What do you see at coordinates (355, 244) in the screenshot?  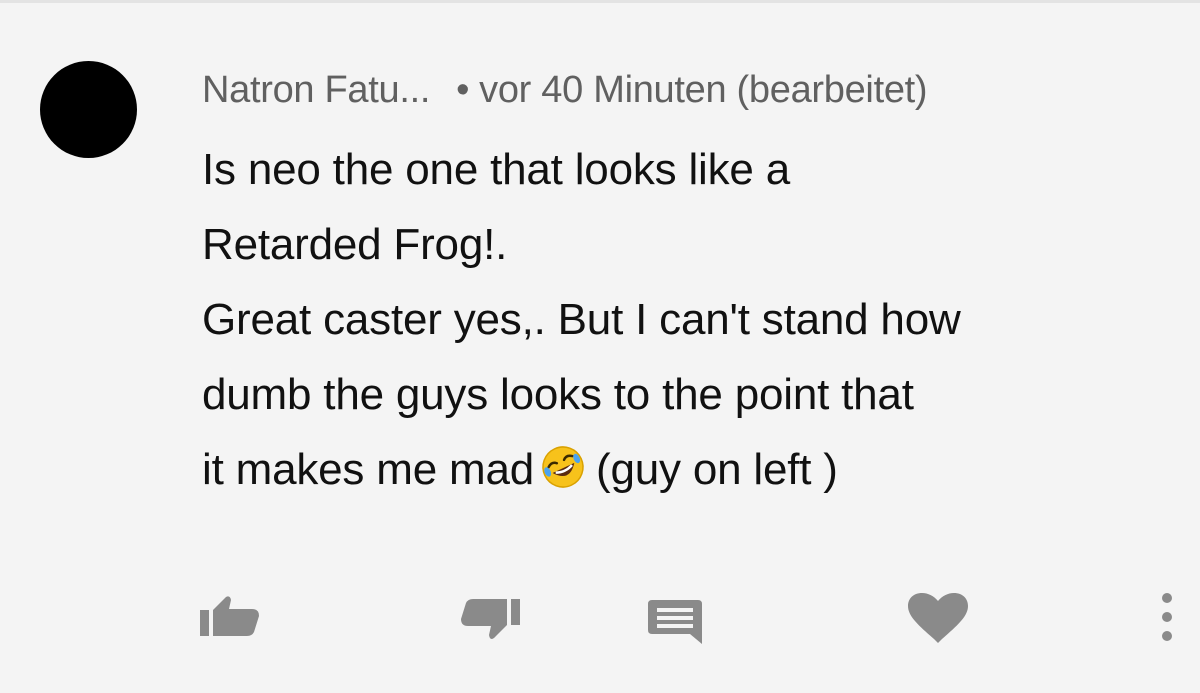 I see `comment-text-line: Retarded Frog!.` at bounding box center [355, 244].